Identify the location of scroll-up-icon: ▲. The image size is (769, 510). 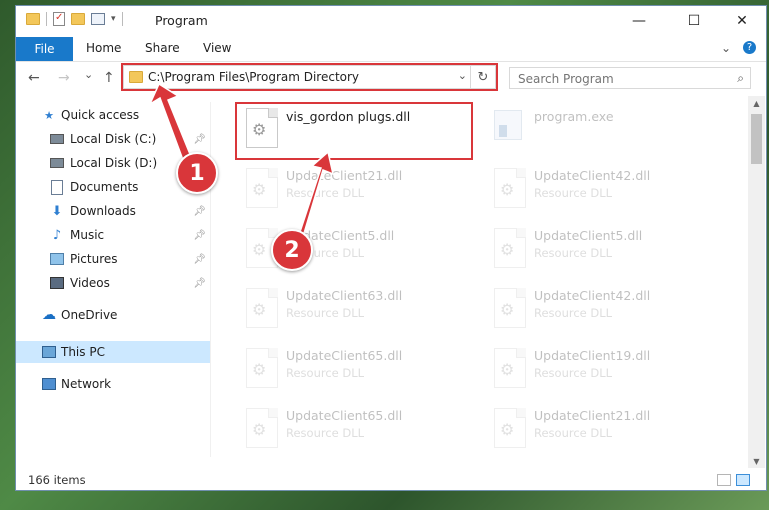
(756, 103).